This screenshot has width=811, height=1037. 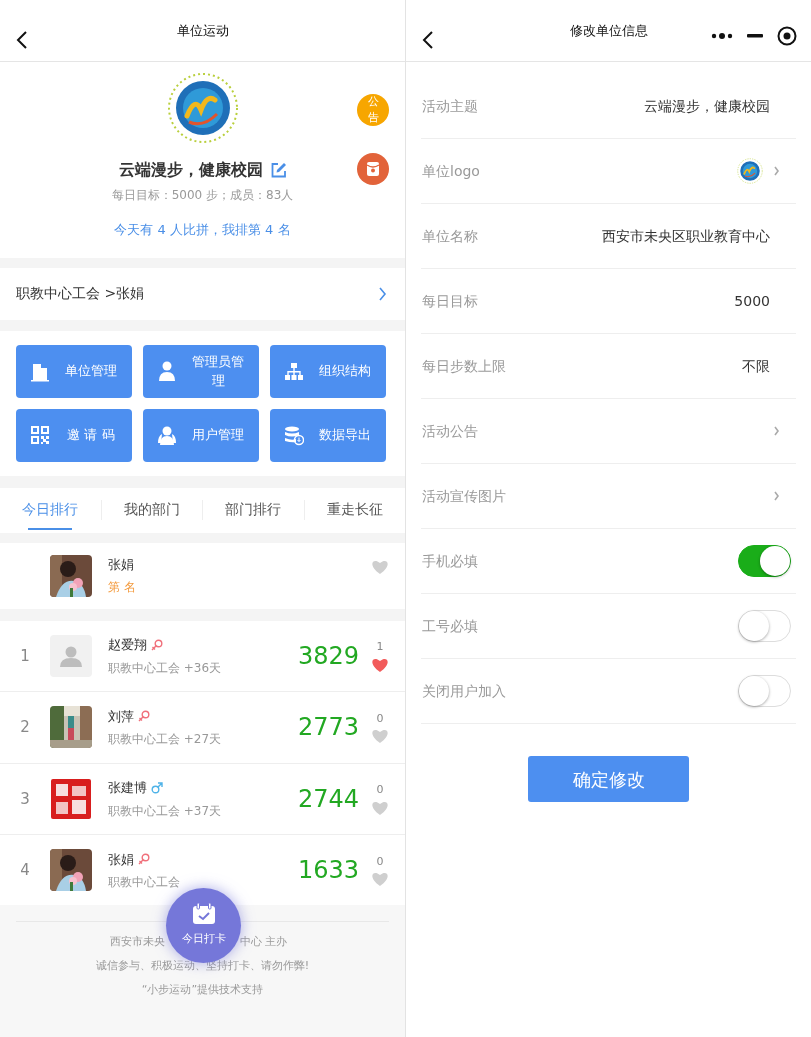 I want to click on field-label: 工号必填, so click(x=450, y=626).